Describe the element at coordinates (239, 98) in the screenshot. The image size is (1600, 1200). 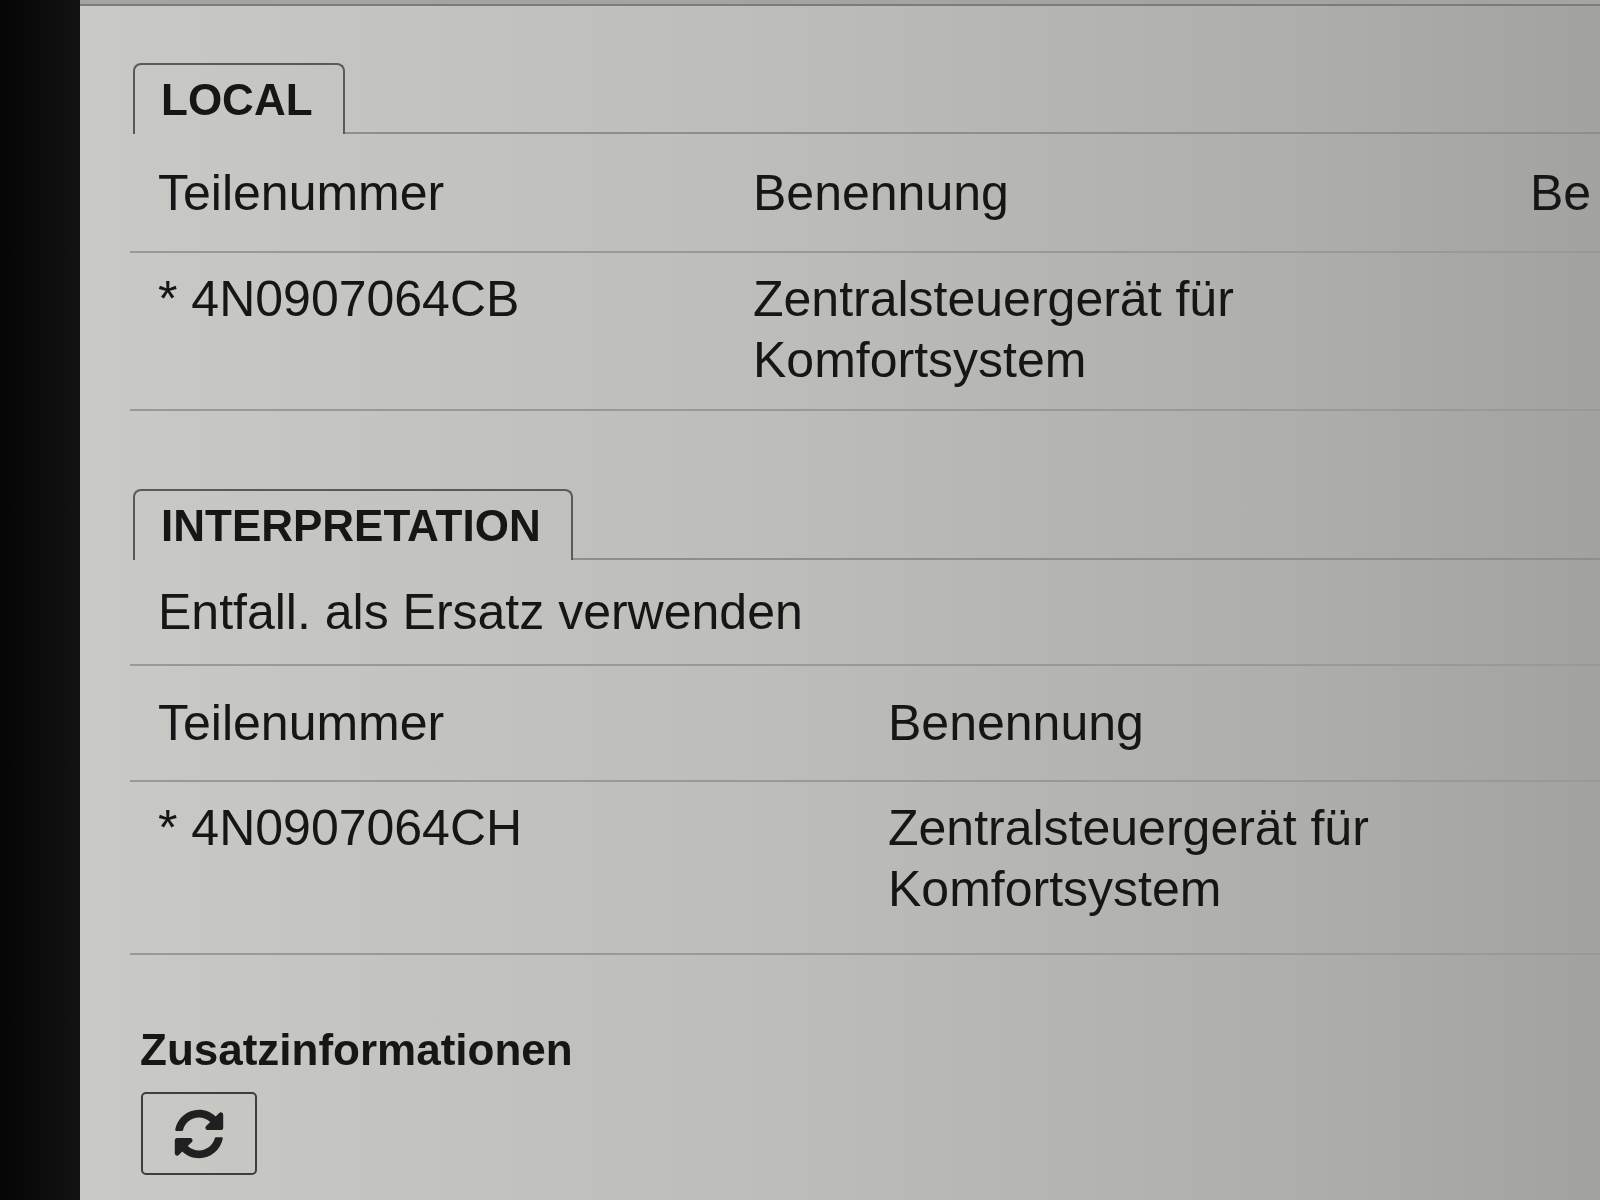
I see `section-tab: LOCAL` at that location.